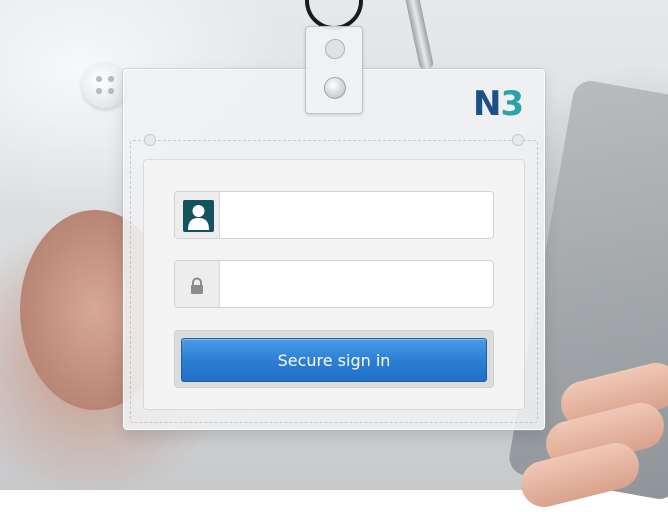 This screenshot has width=668, height=512. I want to click on password-icon-box, so click(197, 284).